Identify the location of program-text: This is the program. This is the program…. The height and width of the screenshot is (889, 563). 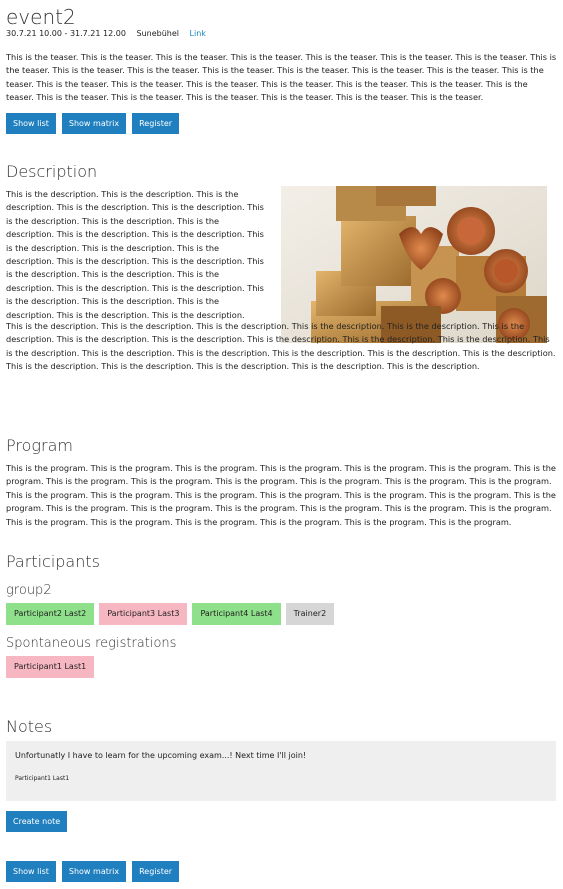
(281, 495).